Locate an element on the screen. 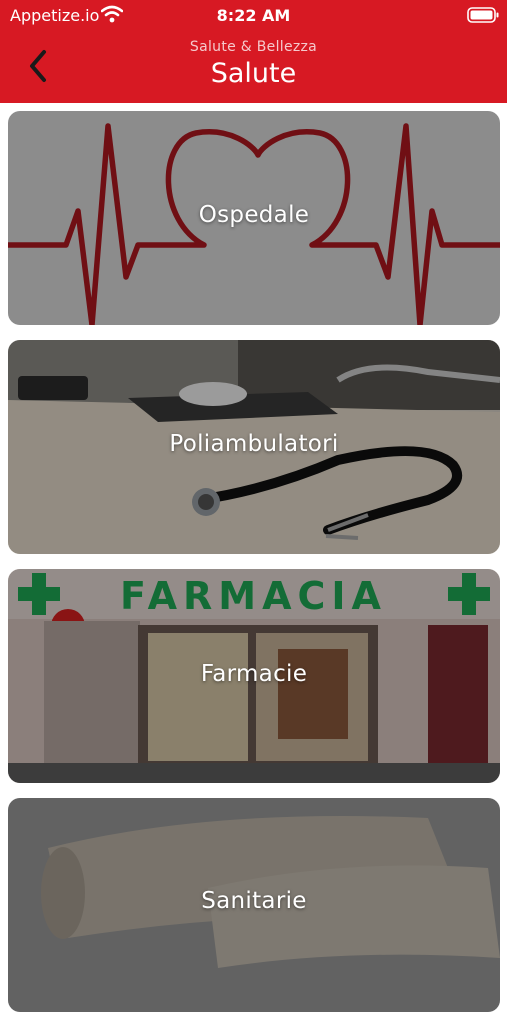 Image resolution: width=507 pixels, height=1012 pixels. status-time: 8:22 AM is located at coordinates (253, 15).